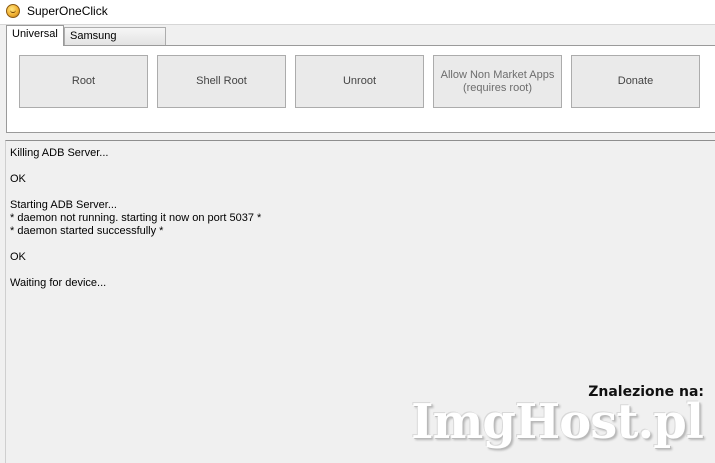  Describe the element at coordinates (13, 11) in the screenshot. I see `app-icon` at that location.